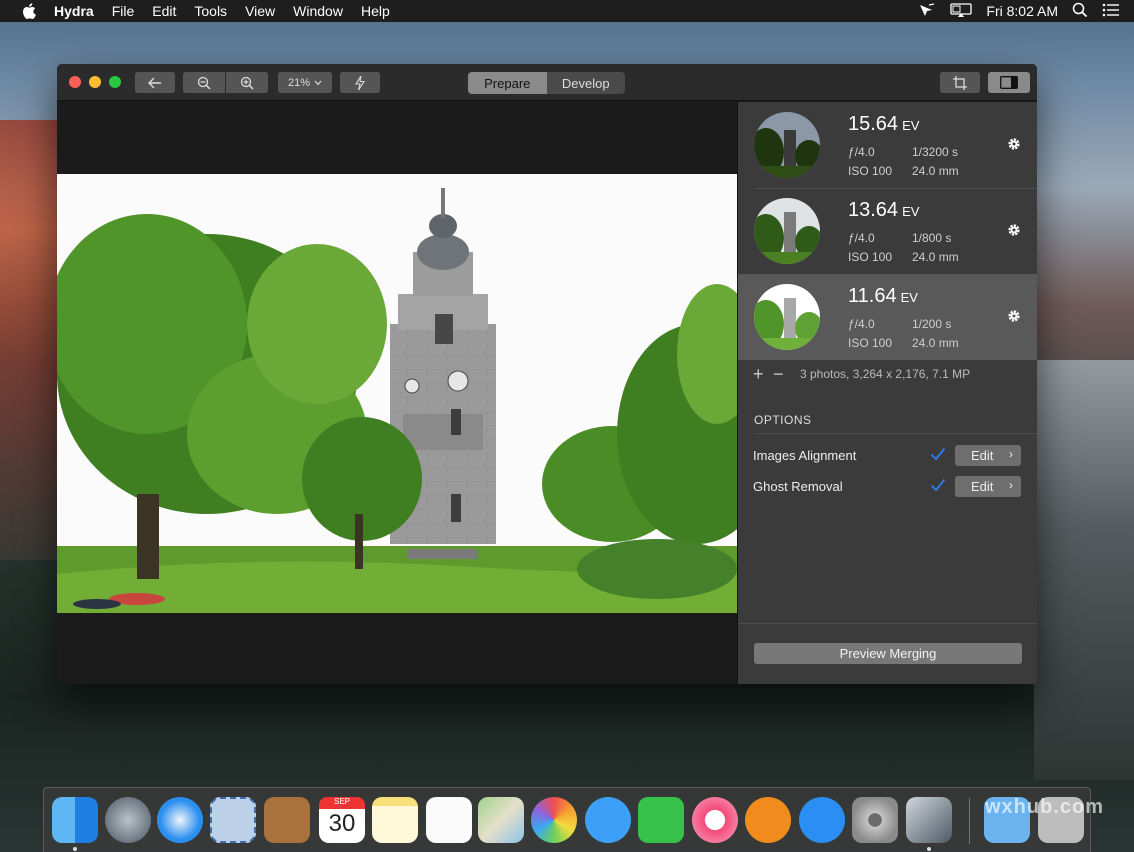 The image size is (1134, 852). I want to click on ghost-removal-checkbox, so click(938, 485).